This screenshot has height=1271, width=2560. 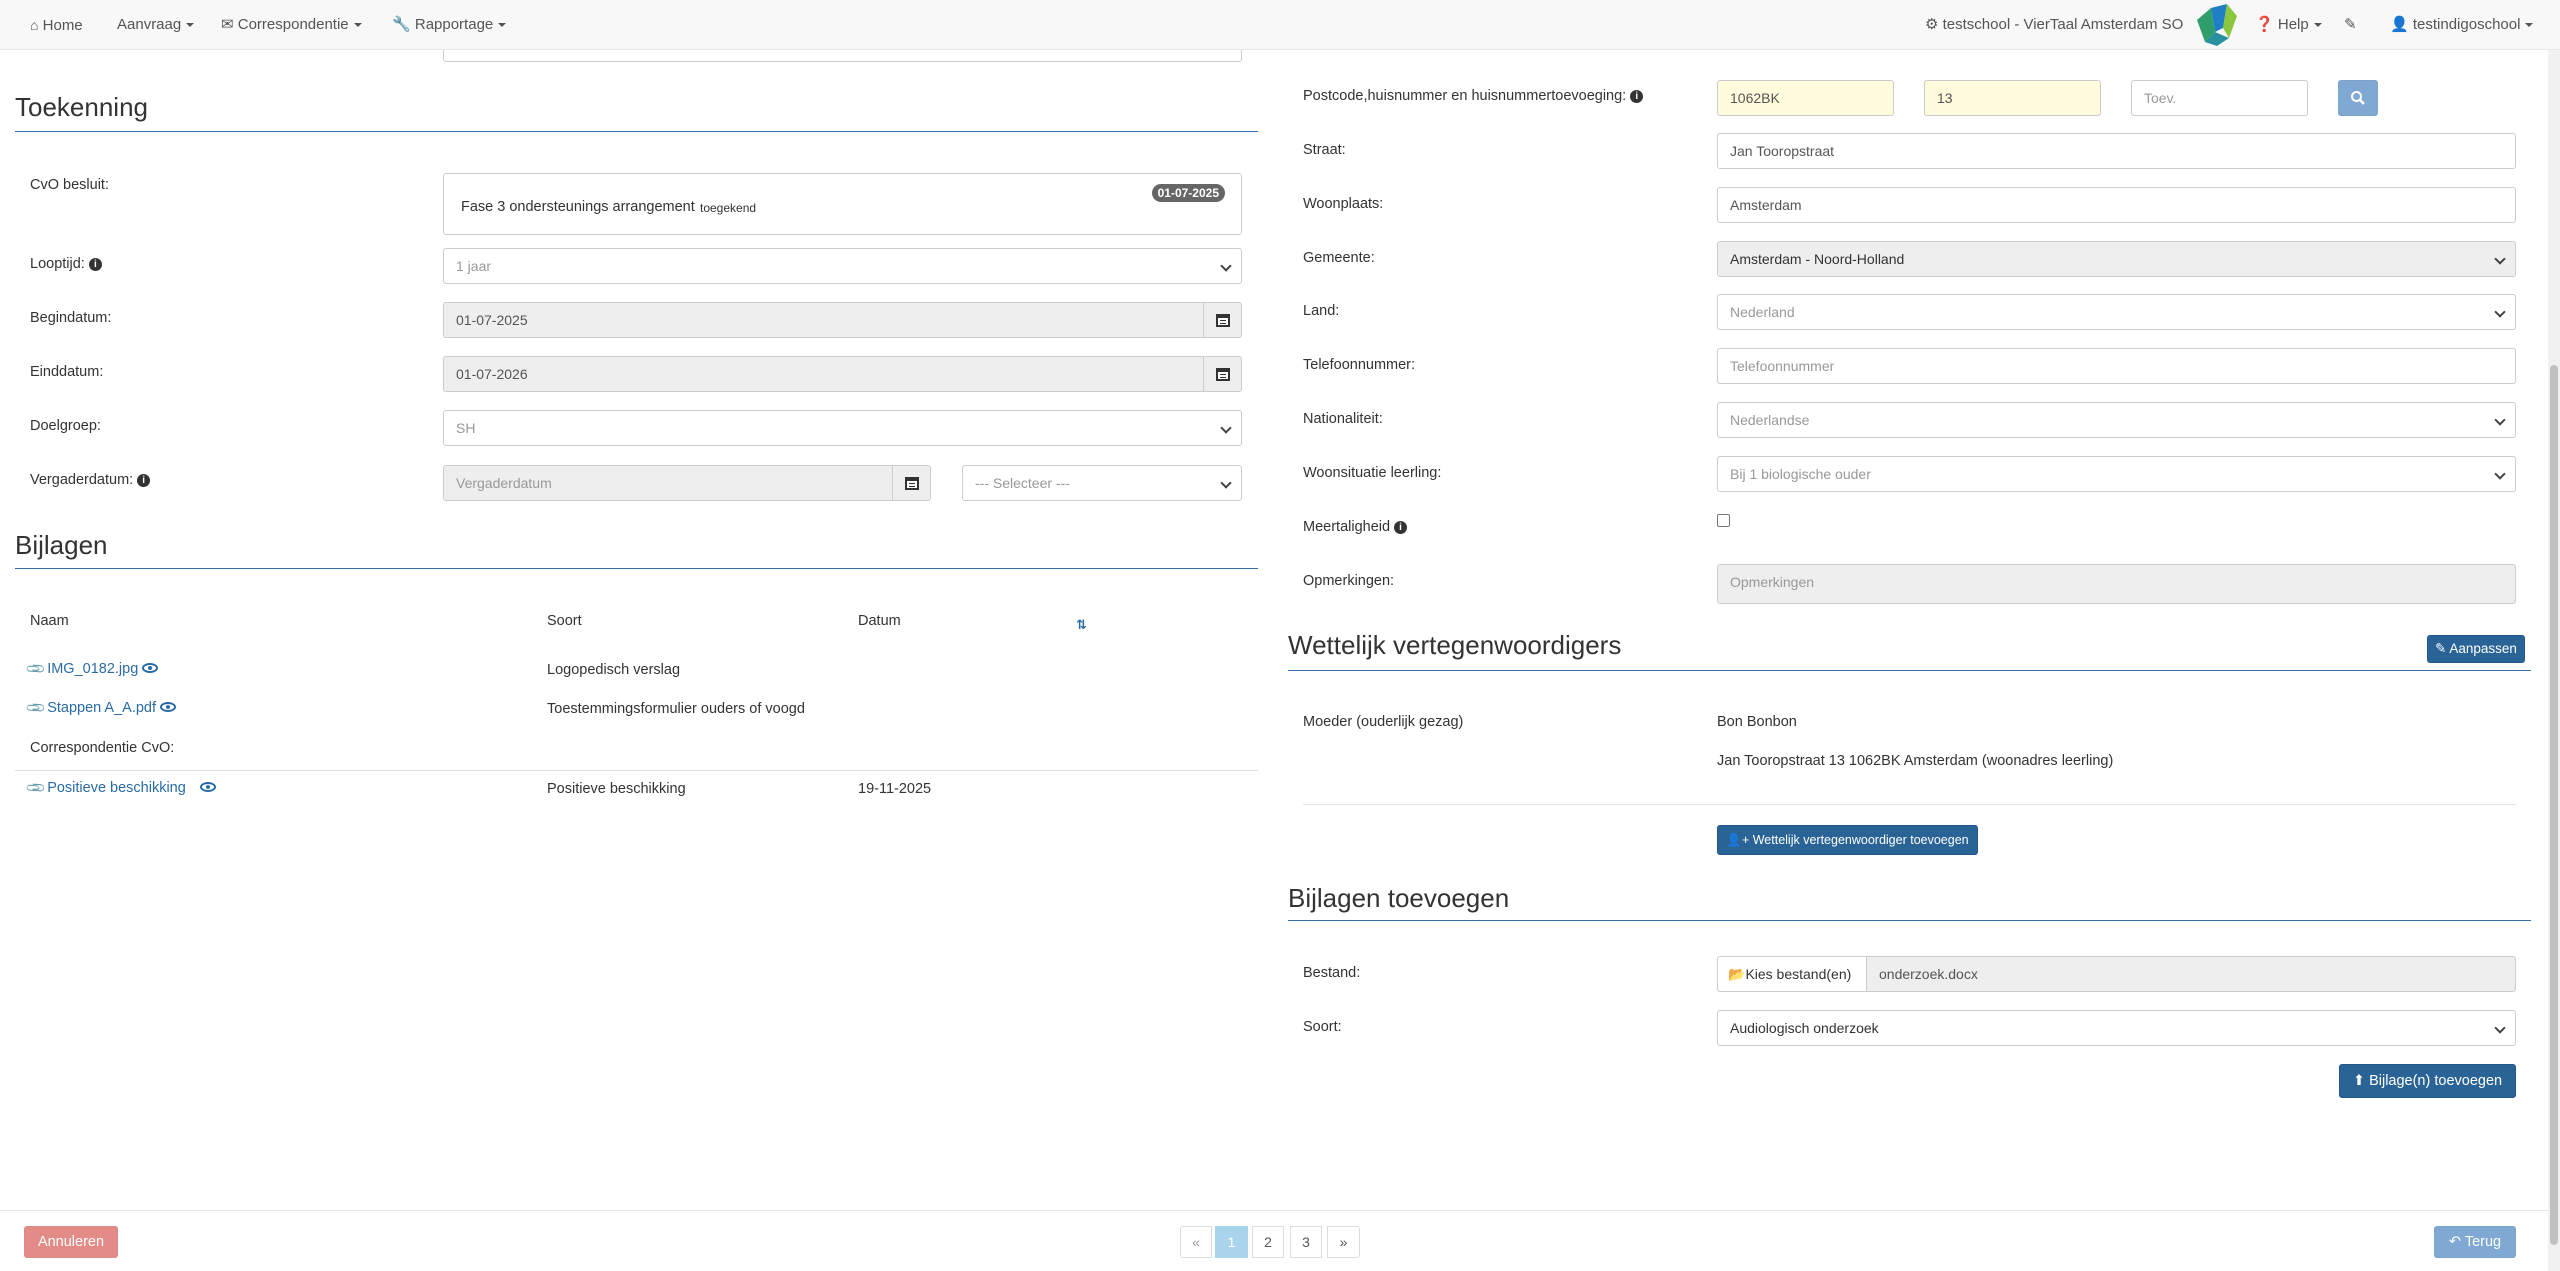 What do you see at coordinates (71, 1242) in the screenshot?
I see `annuleren-button: Annuleren` at bounding box center [71, 1242].